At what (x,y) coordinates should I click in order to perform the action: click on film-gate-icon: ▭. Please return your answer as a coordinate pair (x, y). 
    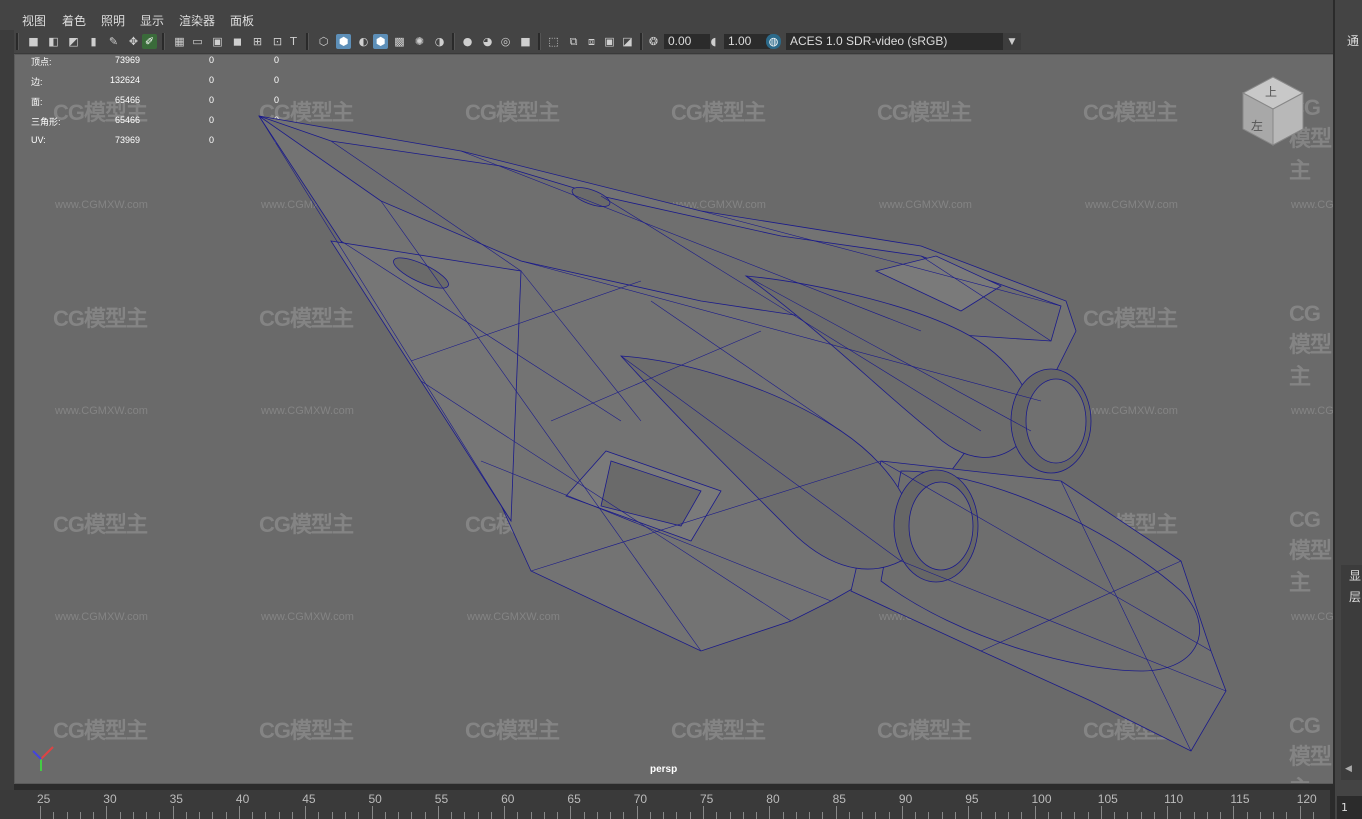
    Looking at the image, I should click on (197, 41).